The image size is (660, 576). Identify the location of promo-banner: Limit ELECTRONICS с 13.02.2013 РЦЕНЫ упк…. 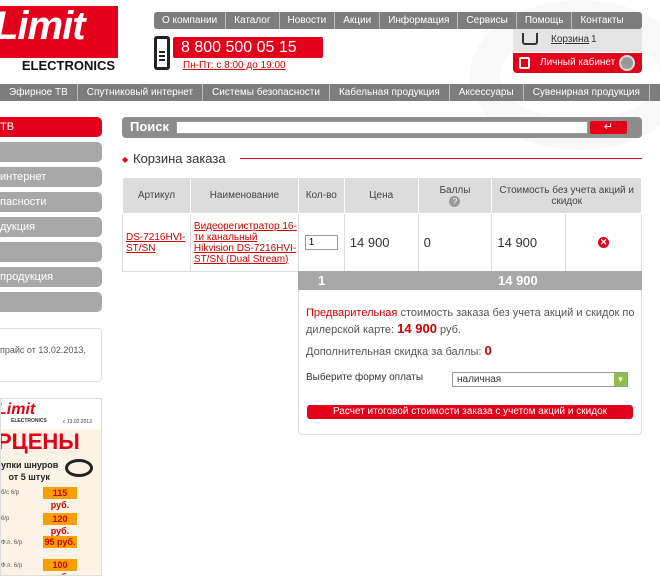
(51, 487).